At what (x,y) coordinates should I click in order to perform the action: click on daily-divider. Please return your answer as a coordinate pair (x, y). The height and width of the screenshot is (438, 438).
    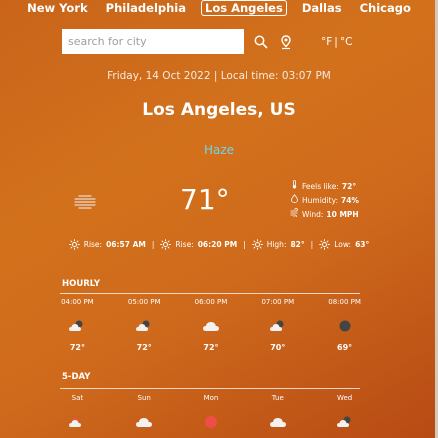
    Looking at the image, I should click on (210, 388).